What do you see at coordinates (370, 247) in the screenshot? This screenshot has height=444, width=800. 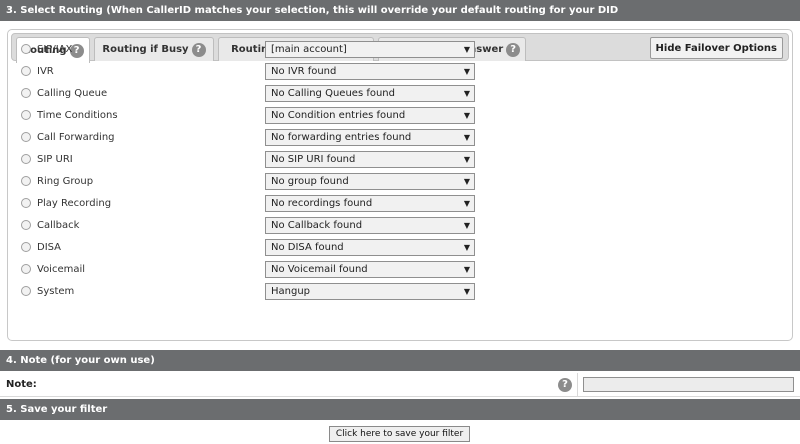 I see `routing-select: No DISA found ▼` at bounding box center [370, 247].